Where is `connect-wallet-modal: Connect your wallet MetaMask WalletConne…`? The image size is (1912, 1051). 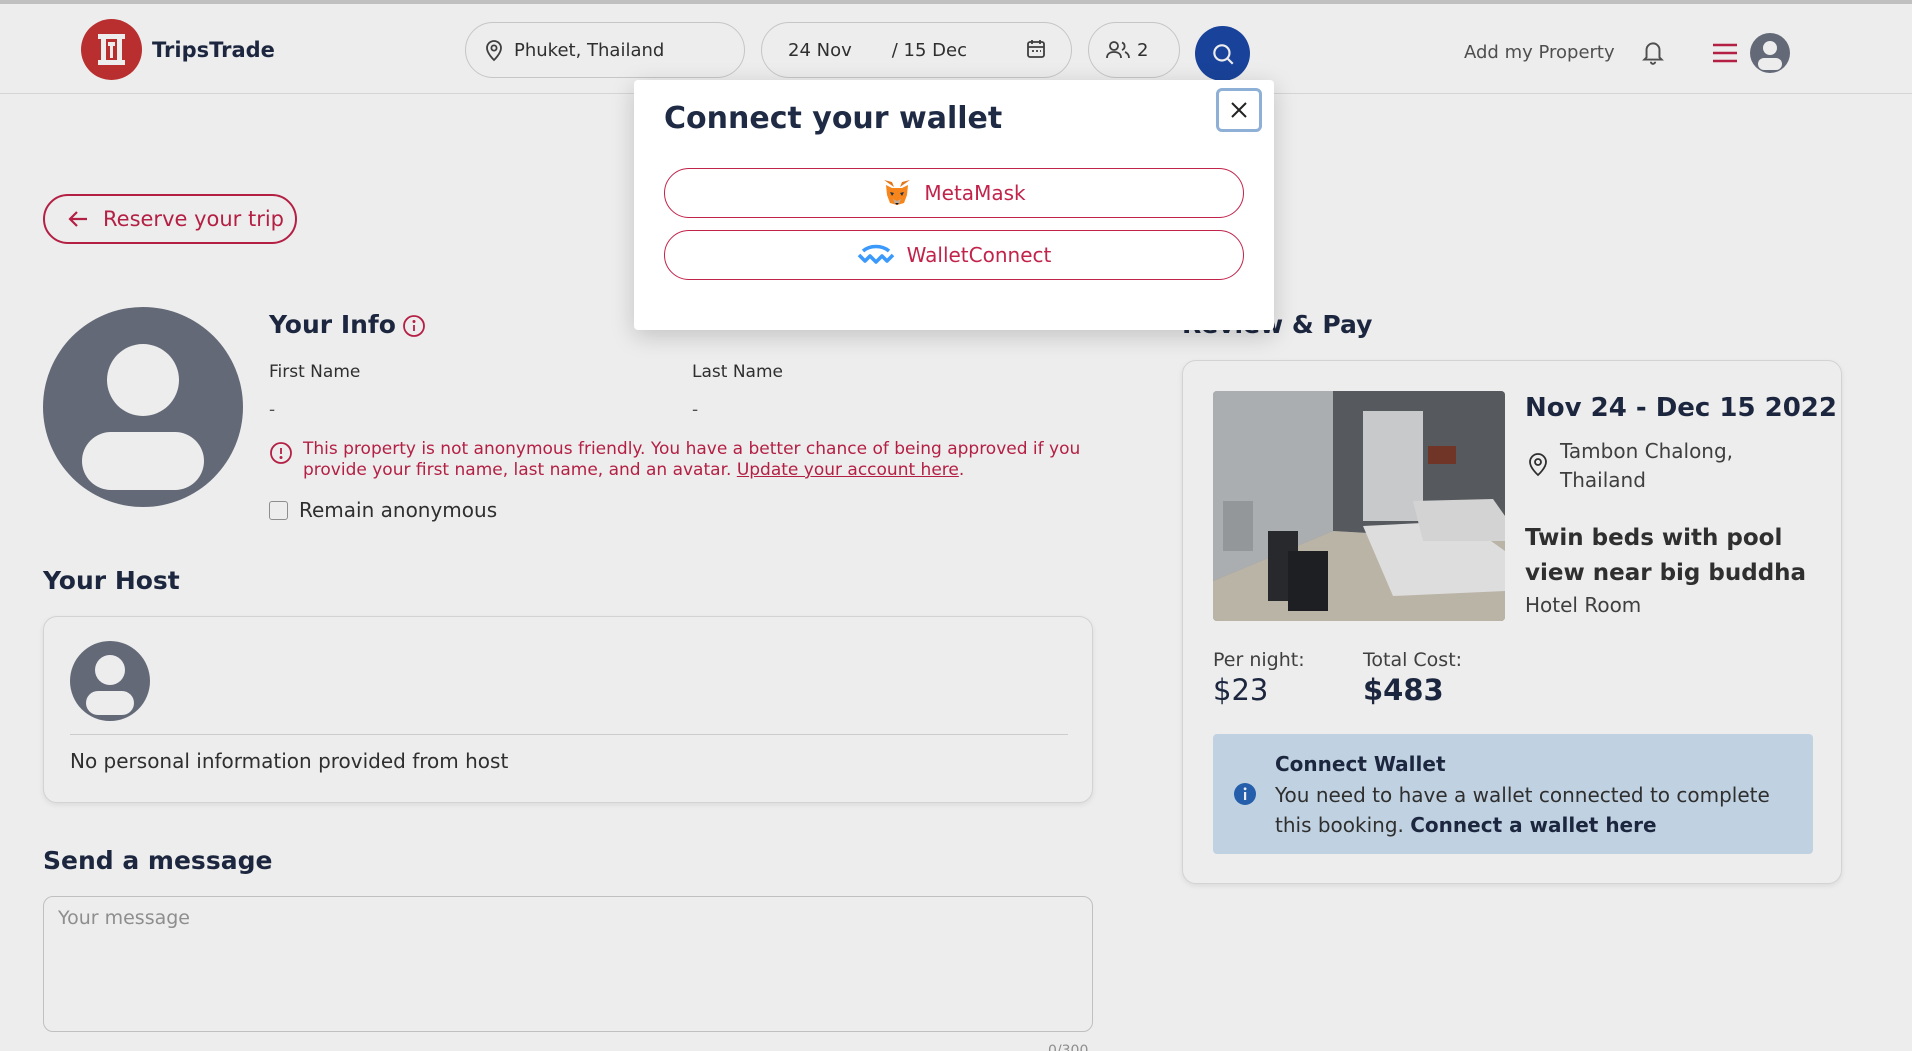 connect-wallet-modal: Connect your wallet MetaMask WalletConne… is located at coordinates (954, 205).